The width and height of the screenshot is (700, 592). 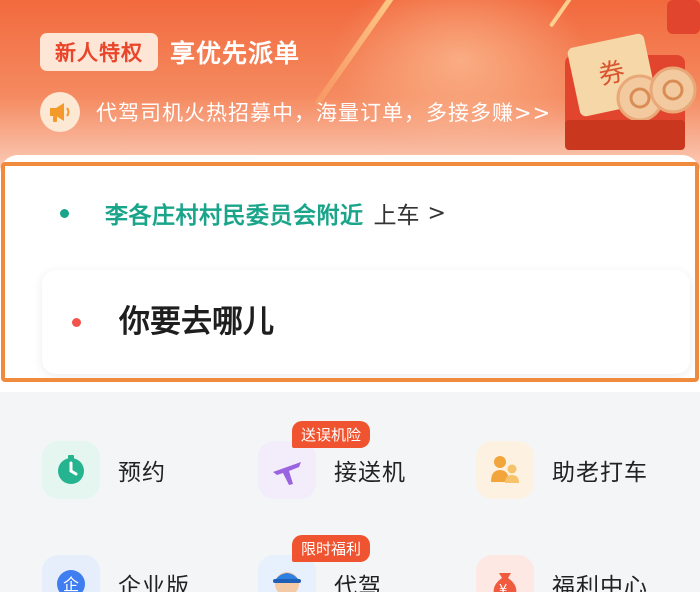 I want to click on service-label: 代驾, so click(x=358, y=583).